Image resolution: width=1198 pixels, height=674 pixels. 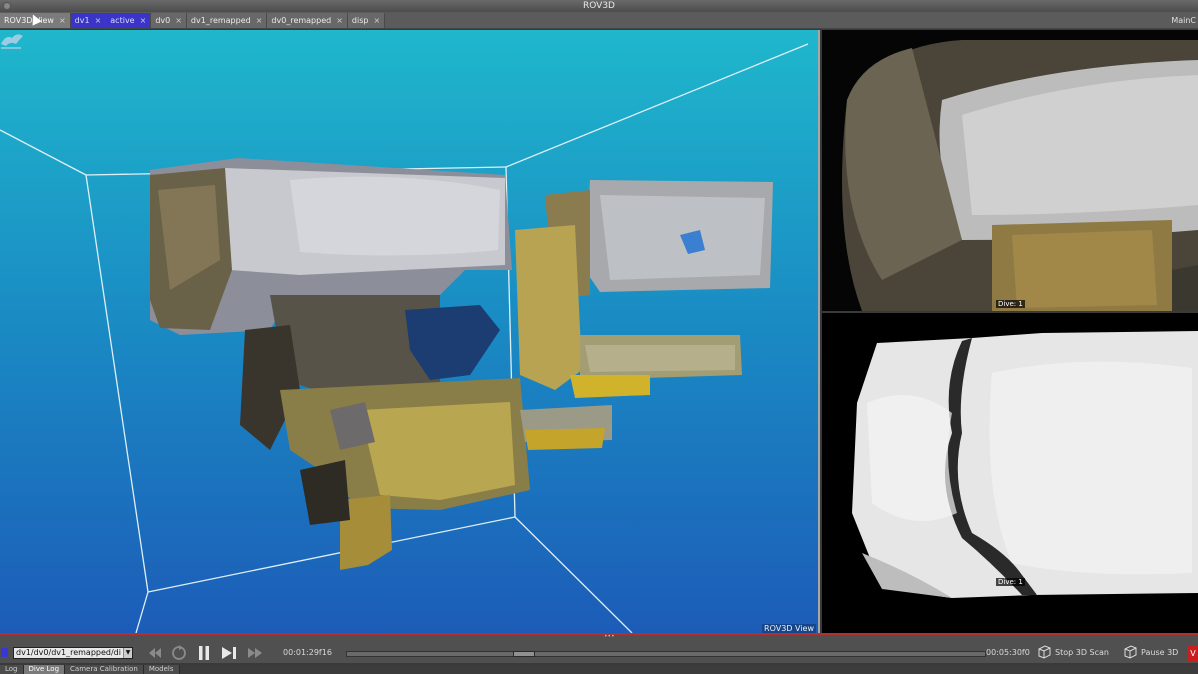 I want to click on dive-badge-top: Dive: 1, so click(x=1010, y=304).